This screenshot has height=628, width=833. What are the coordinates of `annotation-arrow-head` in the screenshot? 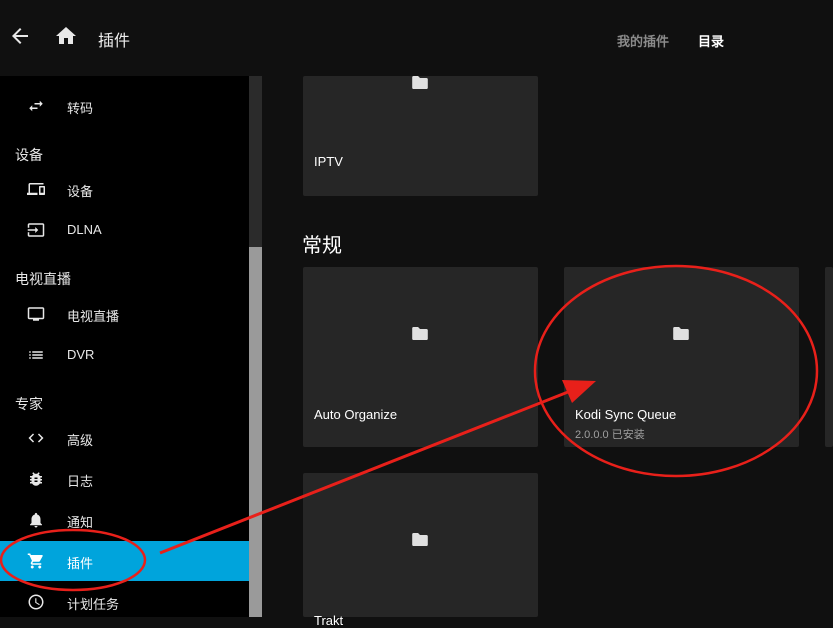 It's located at (579, 391).